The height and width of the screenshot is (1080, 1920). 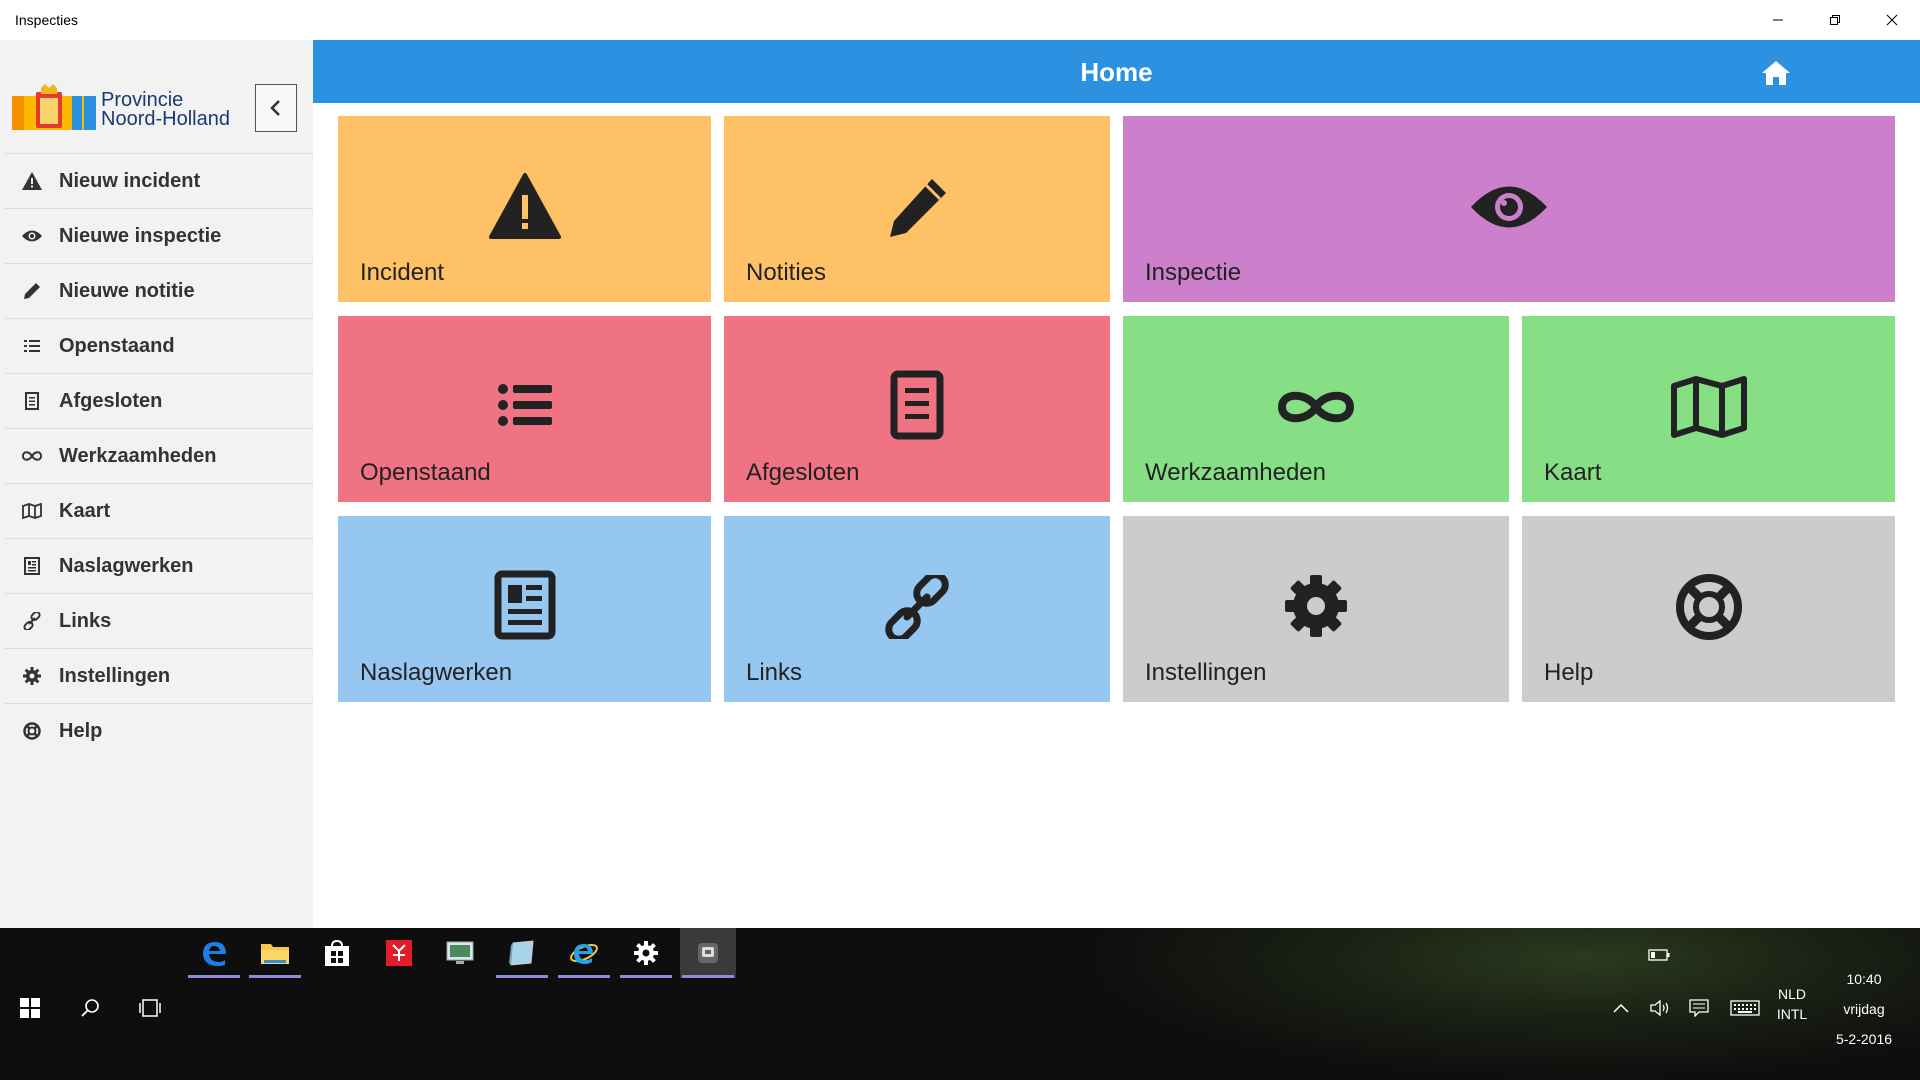 I want to click on sidebar-item-instellingen: Instellingen, so click(x=159, y=675).